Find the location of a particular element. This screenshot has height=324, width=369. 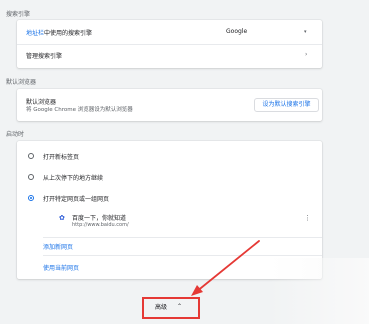

watermark-fade is located at coordinates (319, 291).